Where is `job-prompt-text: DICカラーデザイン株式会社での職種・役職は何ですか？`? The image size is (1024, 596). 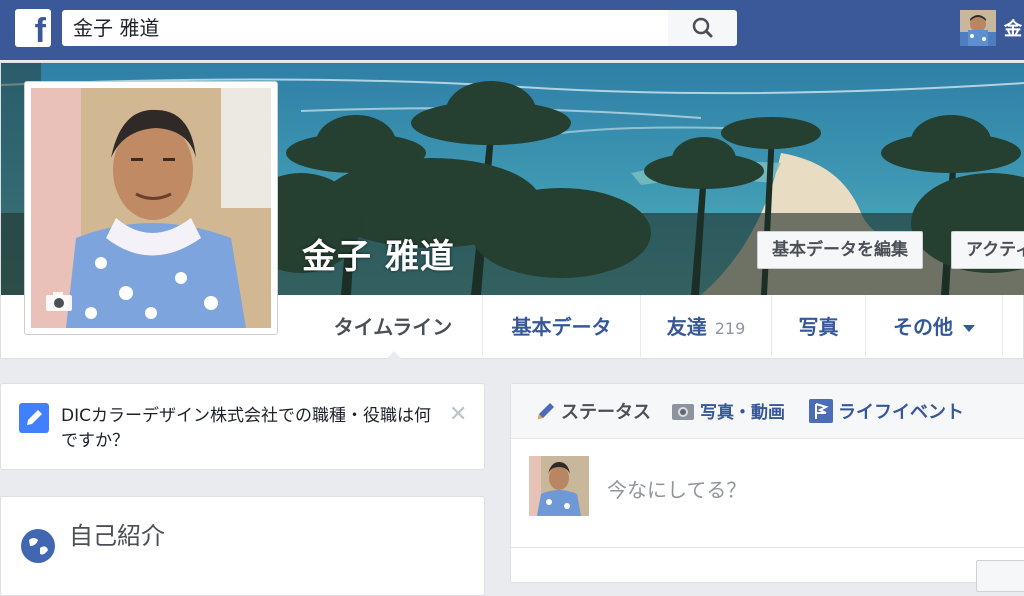 job-prompt-text: DICカラーデザイン株式会社での職種・役職は何ですか？ is located at coordinates (251, 429).